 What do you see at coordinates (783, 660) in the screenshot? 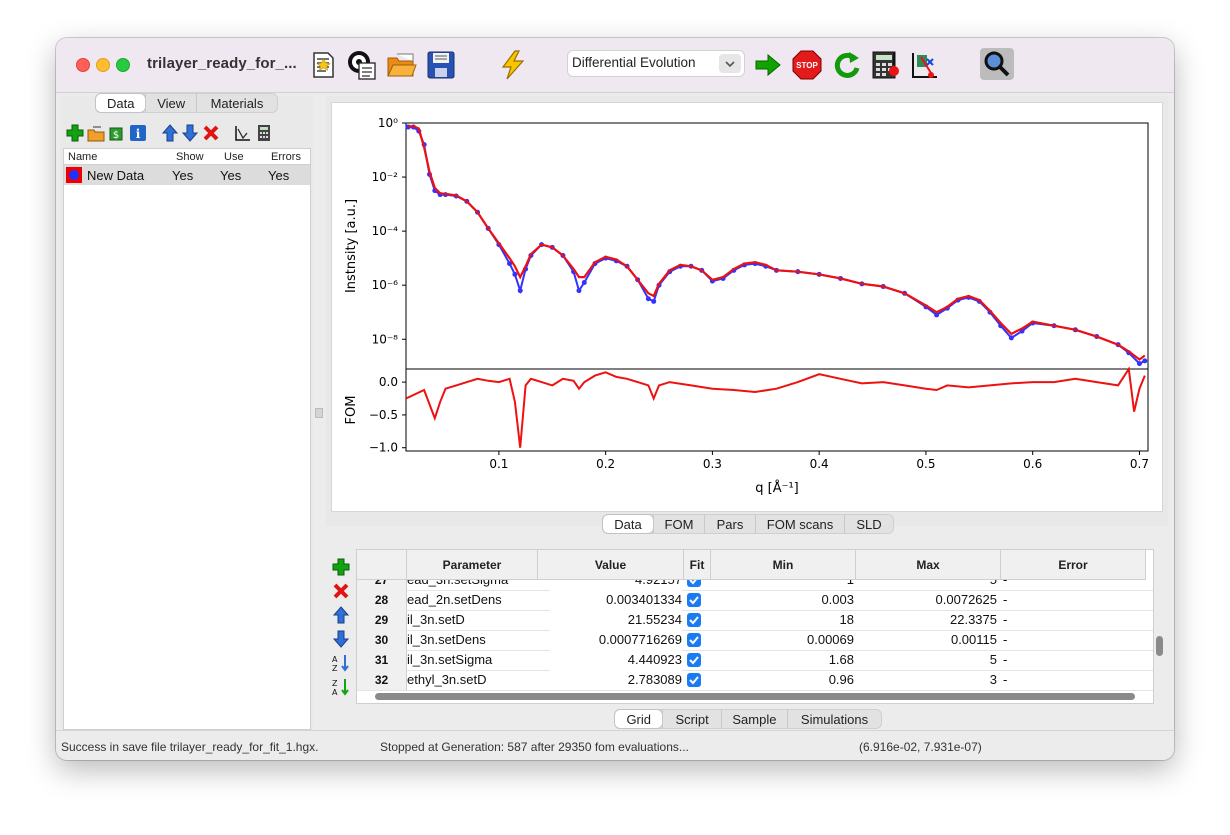
I see `min-cell: 1.68` at bounding box center [783, 660].